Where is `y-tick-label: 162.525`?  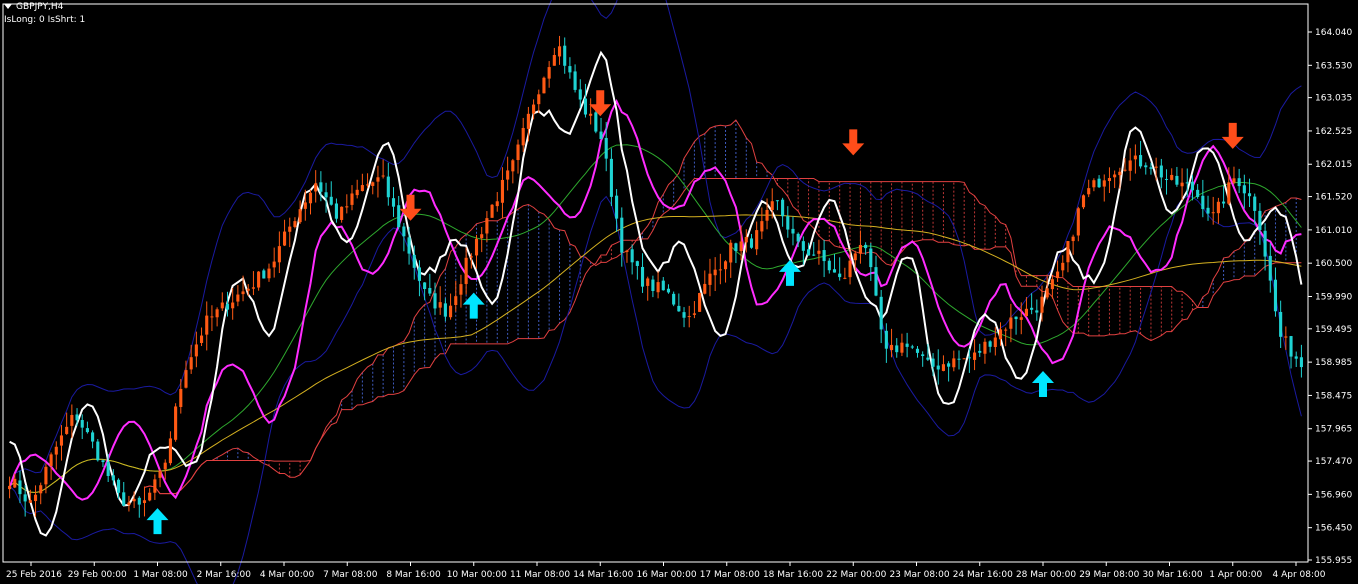 y-tick-label: 162.525 is located at coordinates (1333, 132).